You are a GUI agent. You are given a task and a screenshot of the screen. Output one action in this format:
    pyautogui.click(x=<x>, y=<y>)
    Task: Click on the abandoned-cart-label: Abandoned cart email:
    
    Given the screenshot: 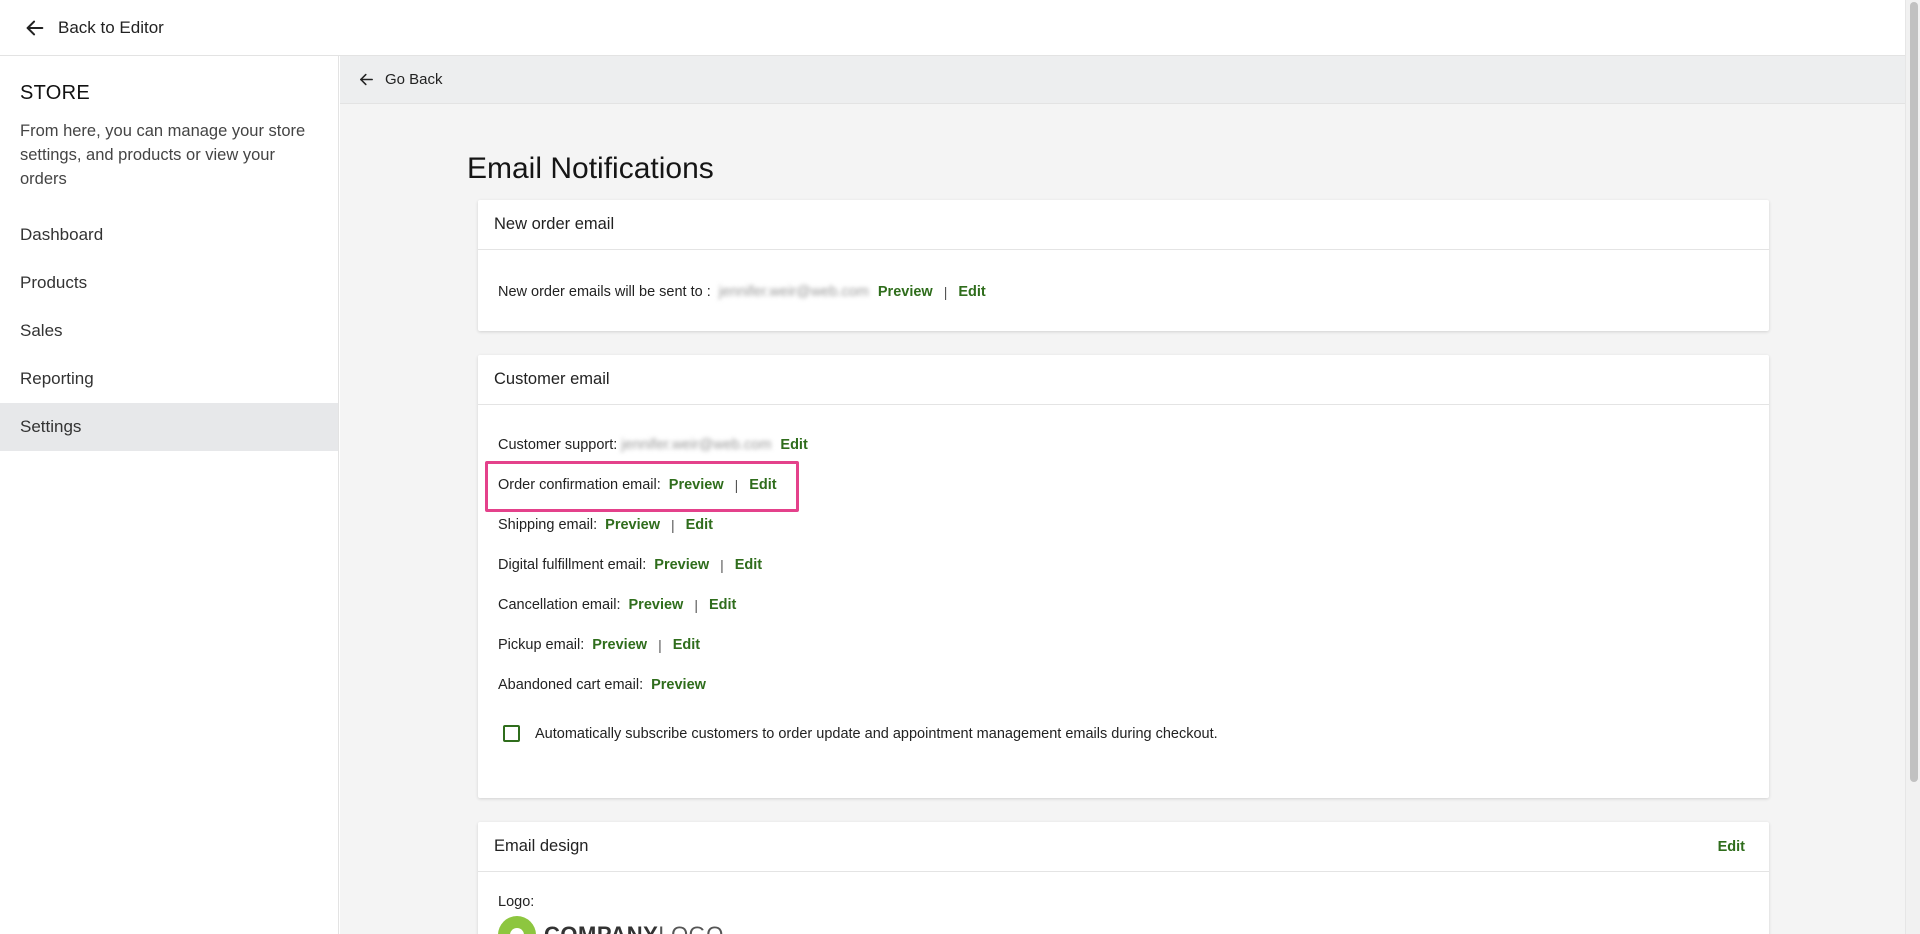 What is the action you would take?
    pyautogui.click(x=571, y=685)
    